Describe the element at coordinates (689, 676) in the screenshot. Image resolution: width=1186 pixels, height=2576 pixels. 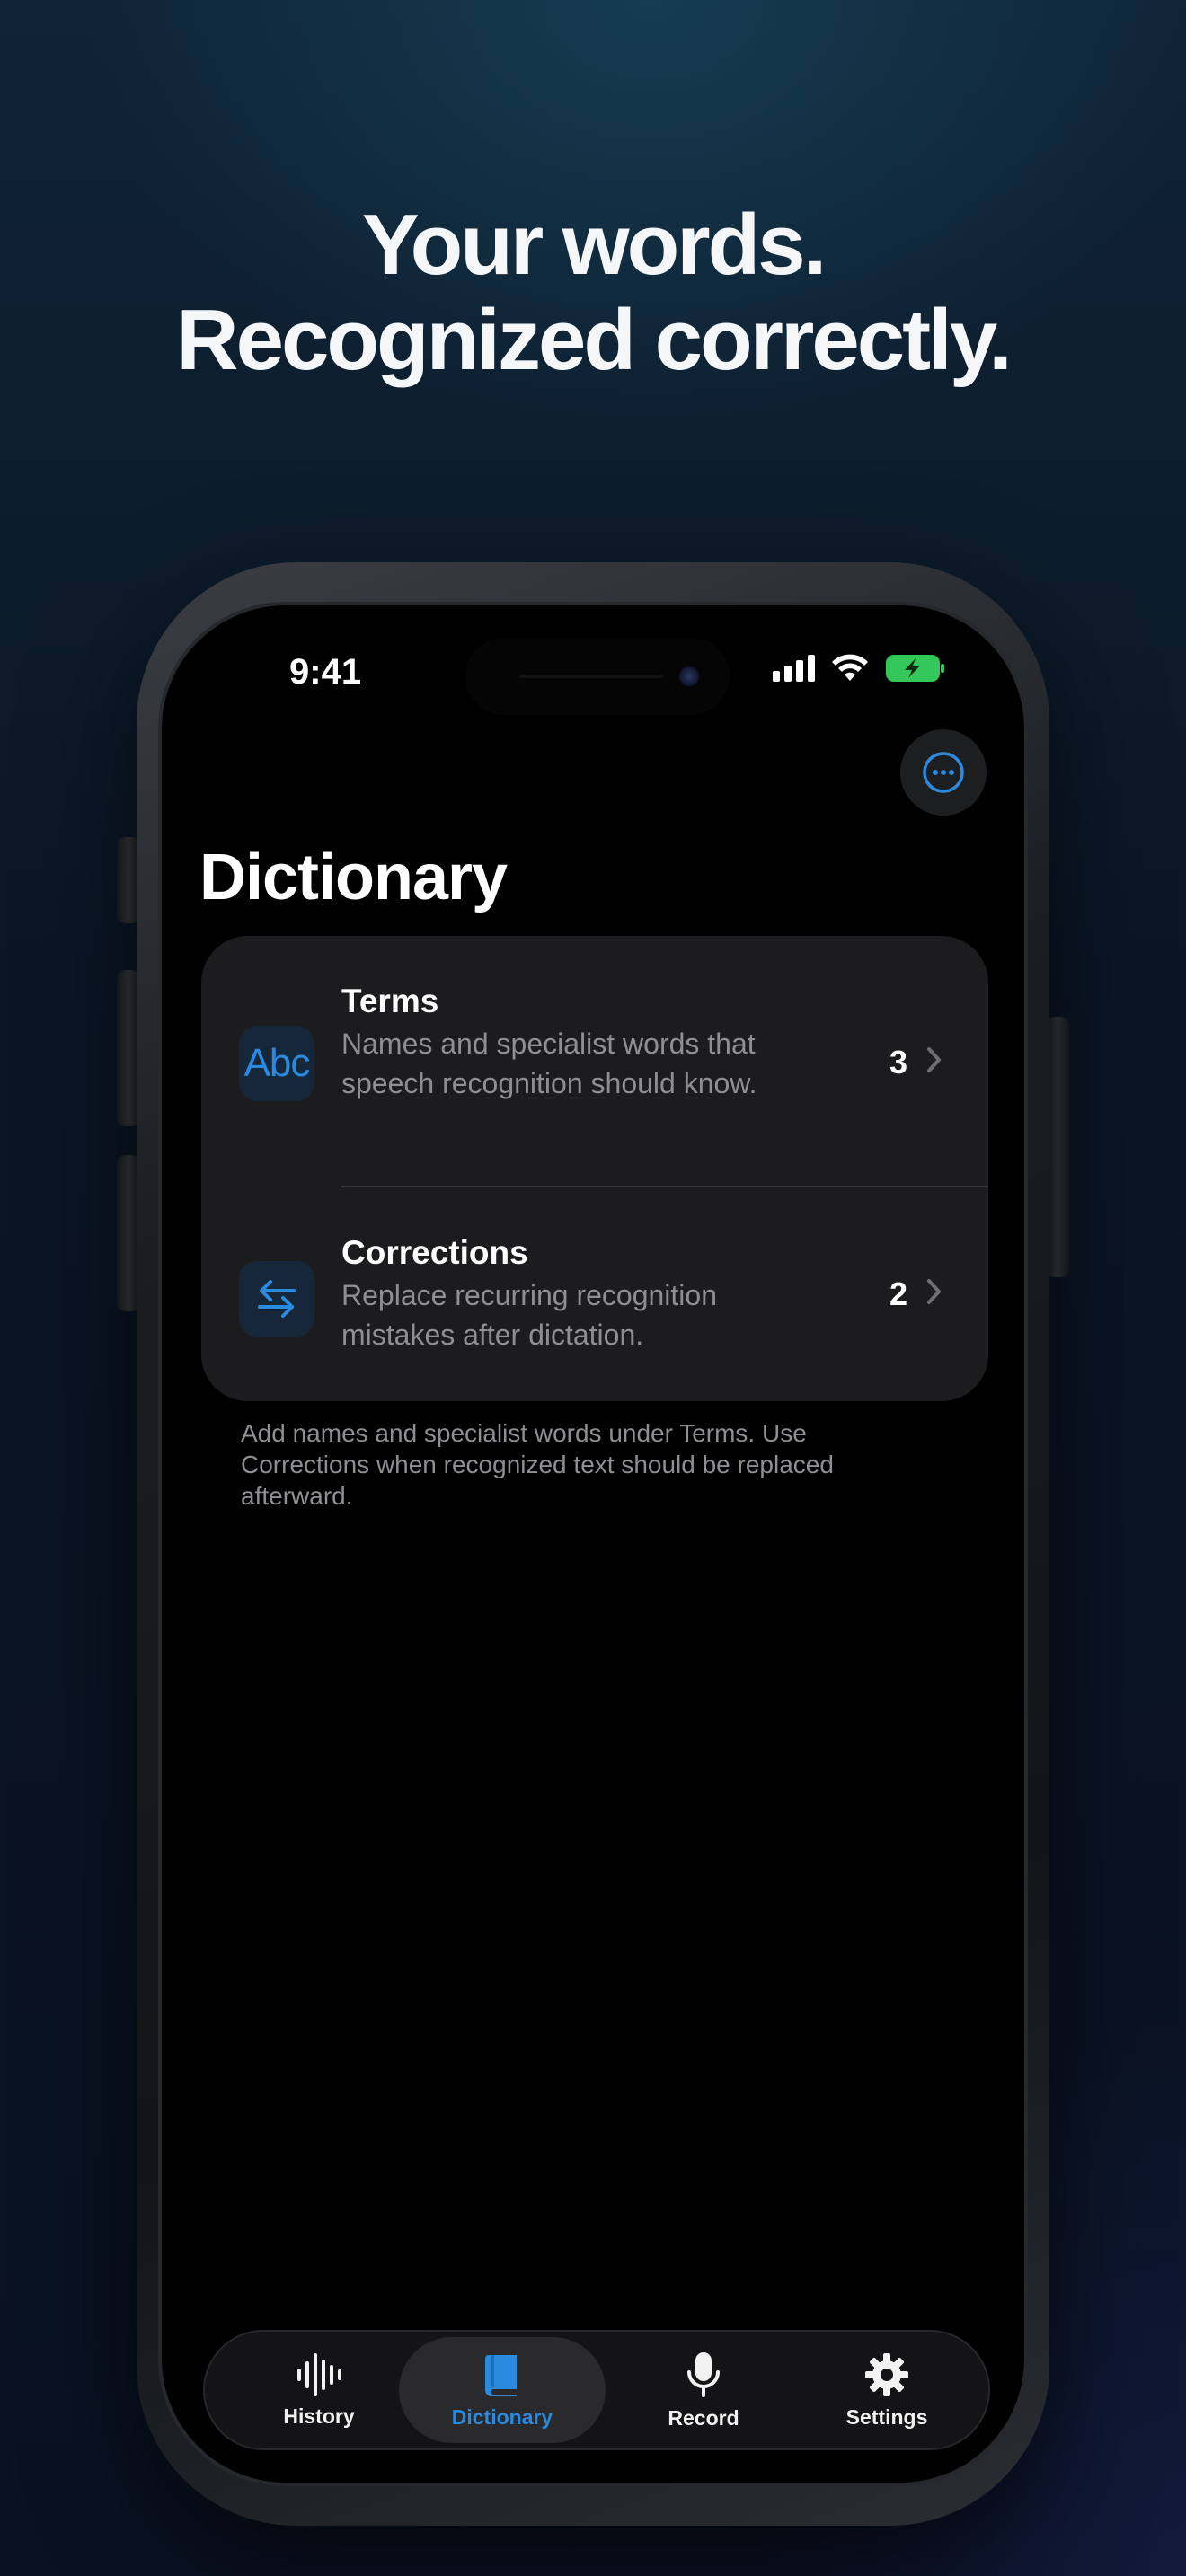
I see `front-camera` at that location.